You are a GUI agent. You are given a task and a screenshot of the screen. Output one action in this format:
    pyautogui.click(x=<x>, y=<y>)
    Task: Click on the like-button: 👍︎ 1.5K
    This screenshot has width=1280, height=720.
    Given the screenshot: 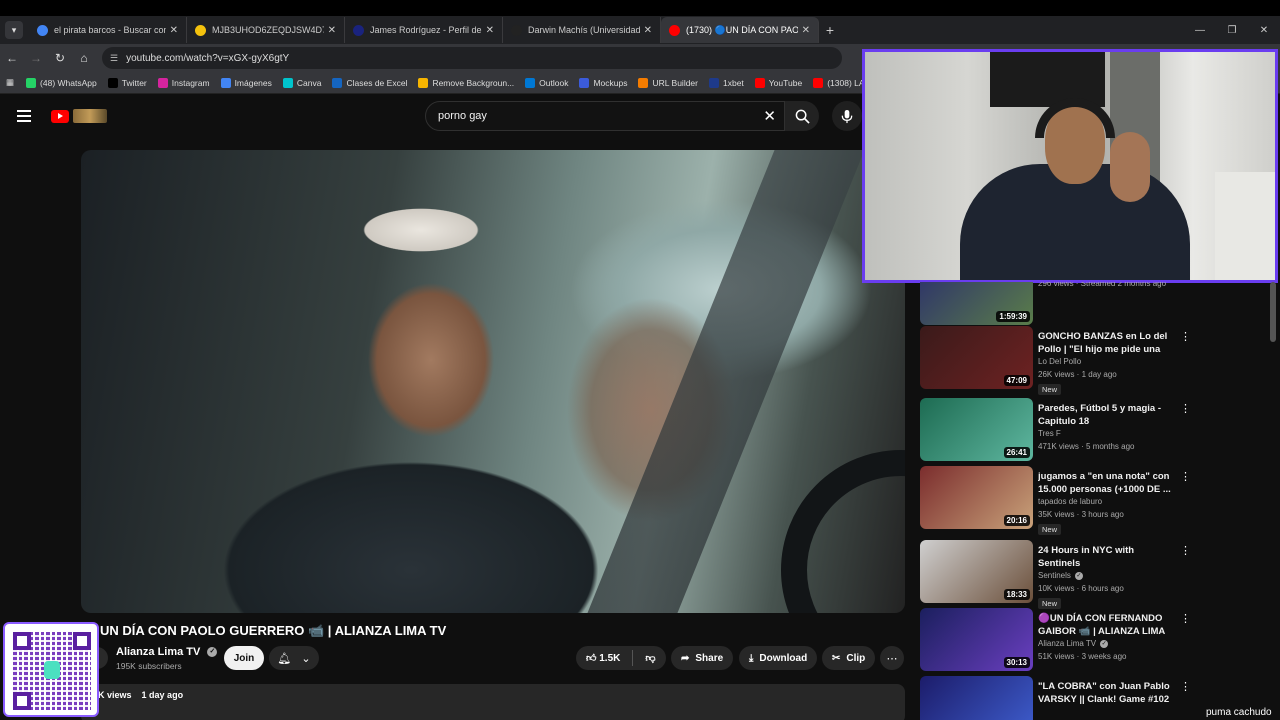 What is the action you would take?
    pyautogui.click(x=603, y=658)
    